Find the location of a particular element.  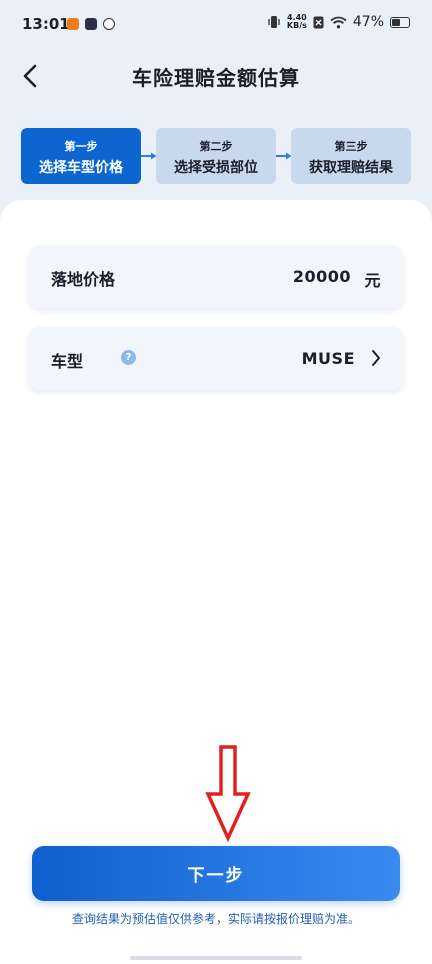

annotation-down-arrow-icon is located at coordinates (228, 793).